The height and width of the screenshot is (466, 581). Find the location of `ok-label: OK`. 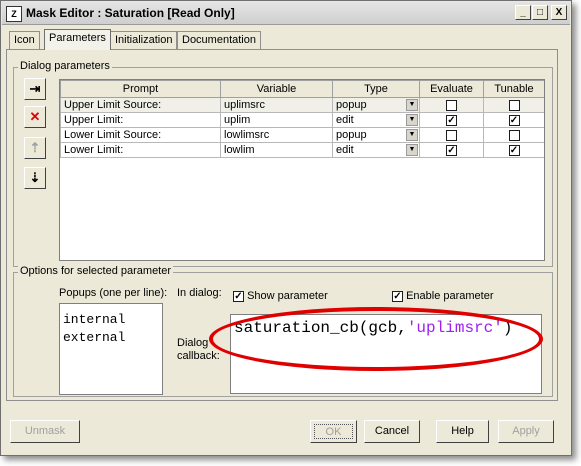

ok-label: OK is located at coordinates (333, 431).